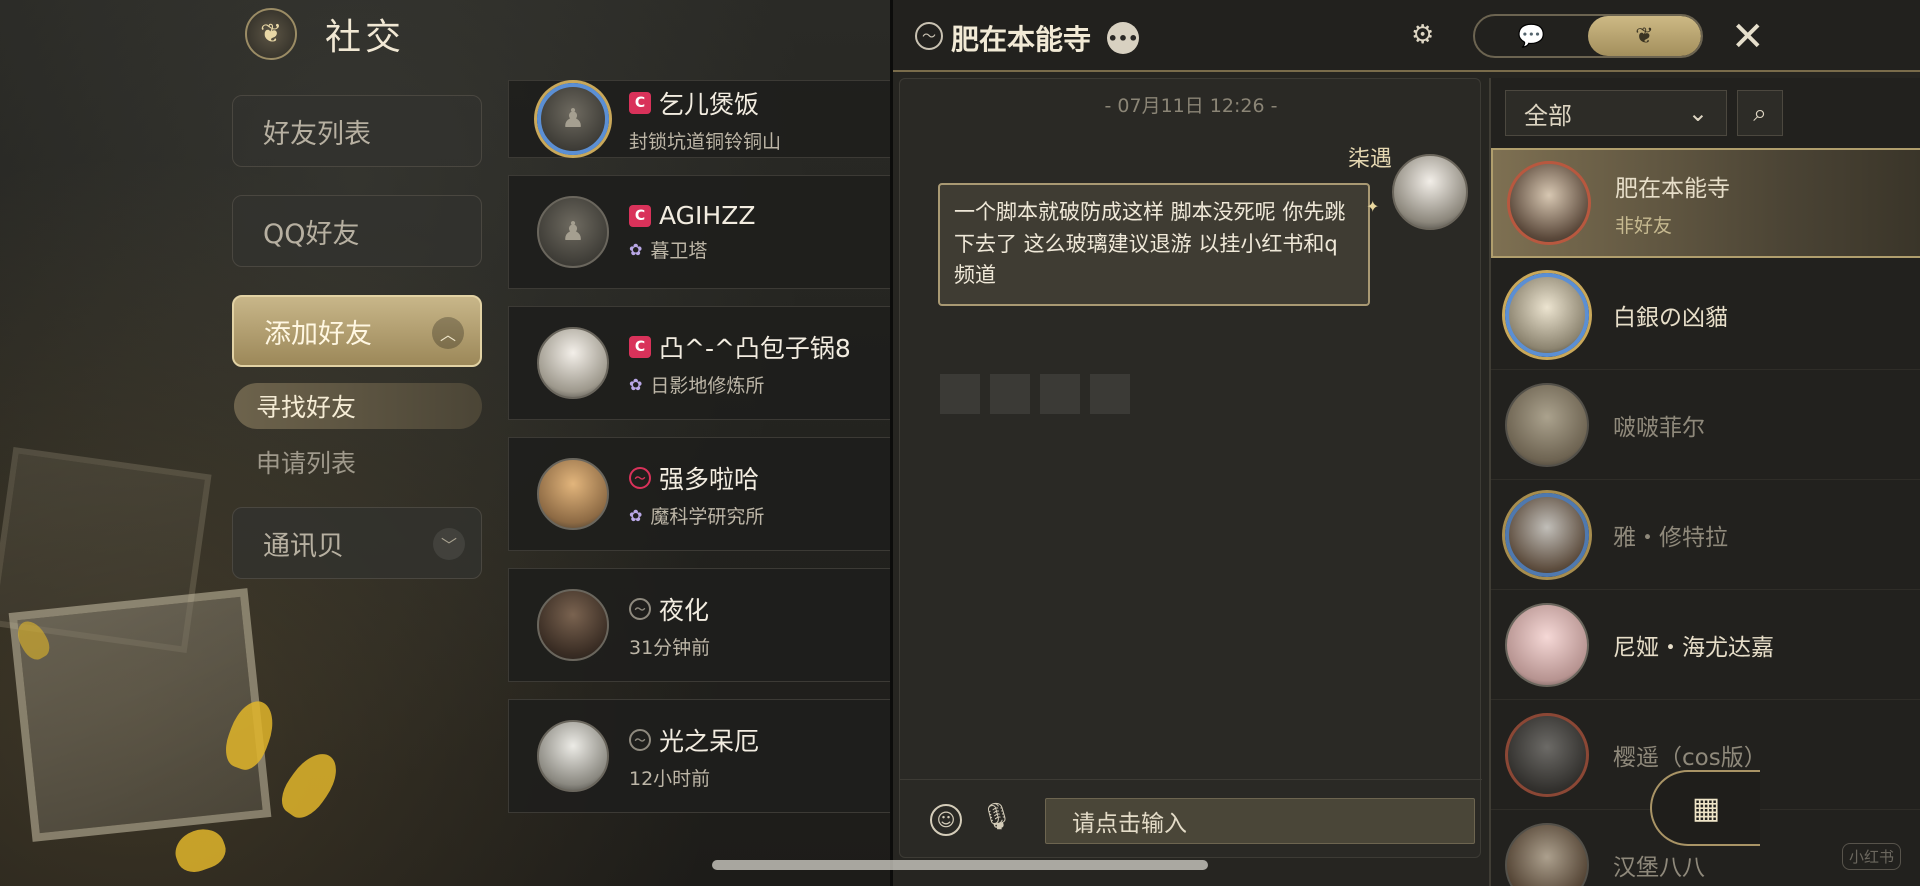 The image size is (1920, 886). Describe the element at coordinates (1200, 394) in the screenshot. I see `background-watermark` at that location.